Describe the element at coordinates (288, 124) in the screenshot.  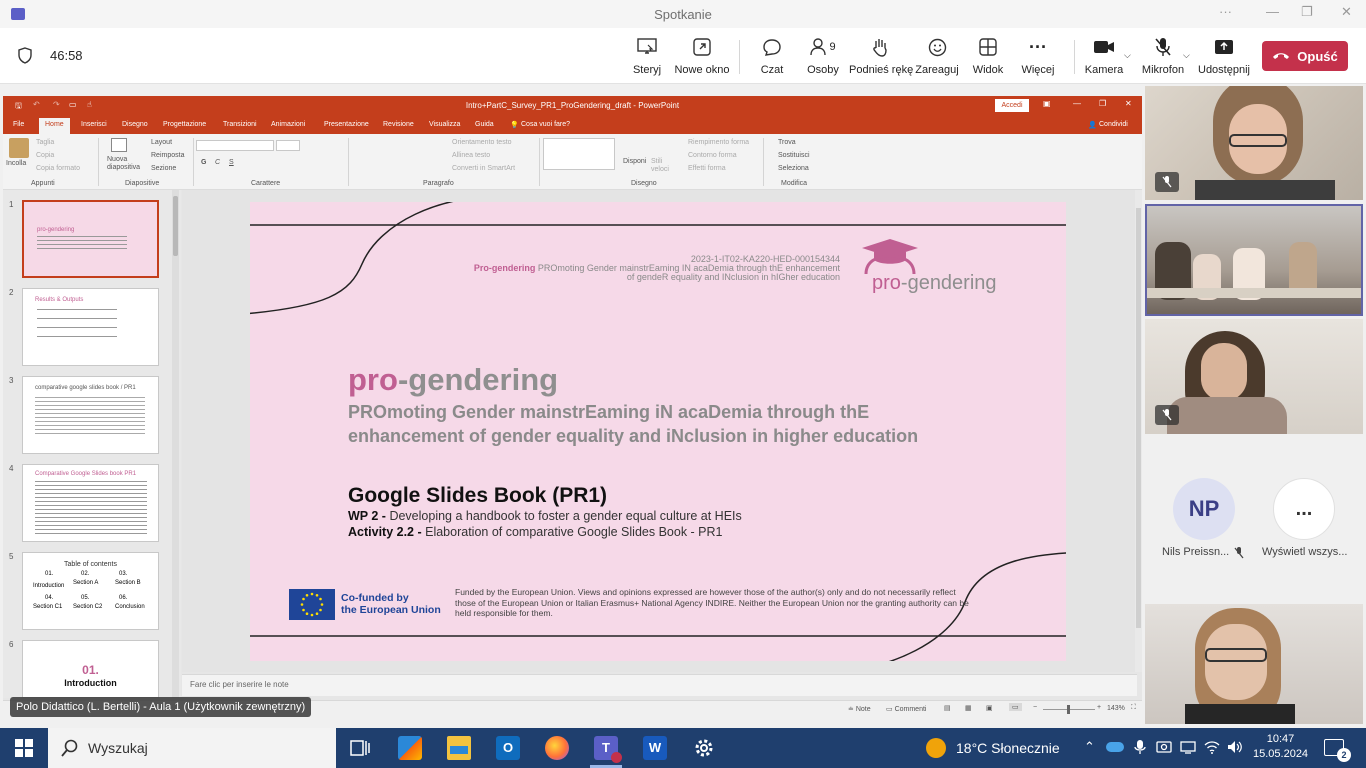
I see `tab-animations: Animazioni` at that location.